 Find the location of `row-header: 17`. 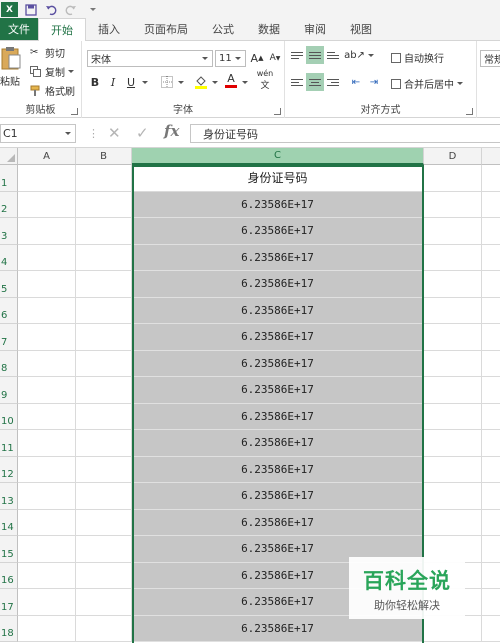

row-header: 17 is located at coordinates (9, 602).